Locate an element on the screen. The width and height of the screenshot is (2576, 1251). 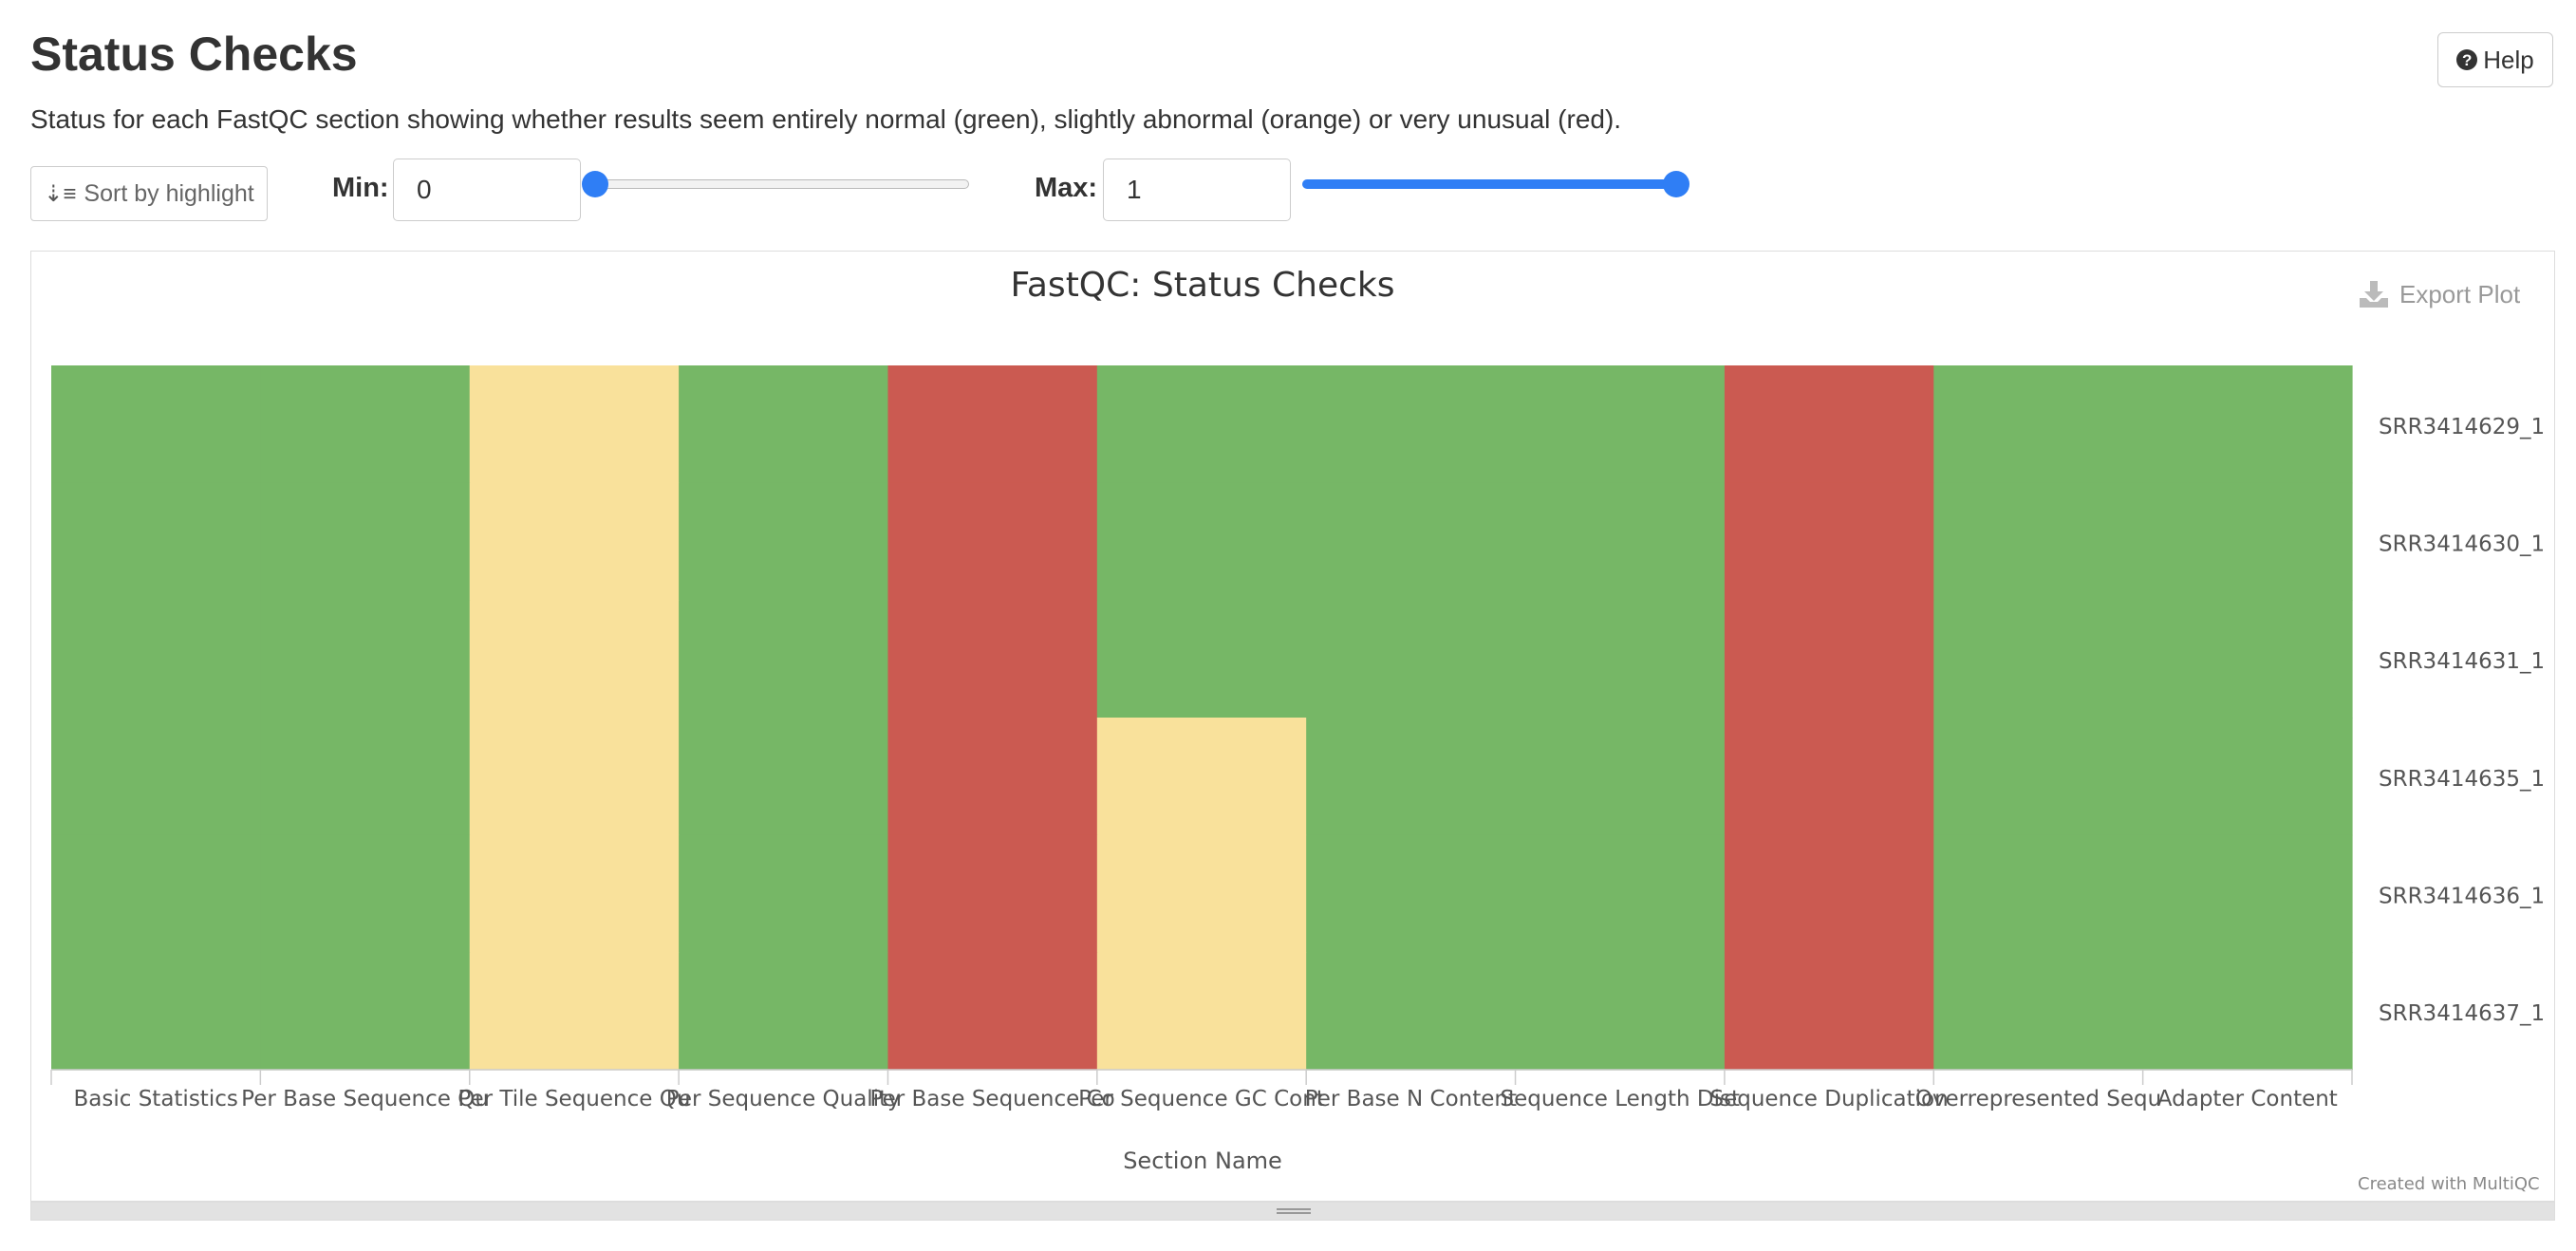
chart-title: FastQC: Status Checks is located at coordinates (1202, 285).